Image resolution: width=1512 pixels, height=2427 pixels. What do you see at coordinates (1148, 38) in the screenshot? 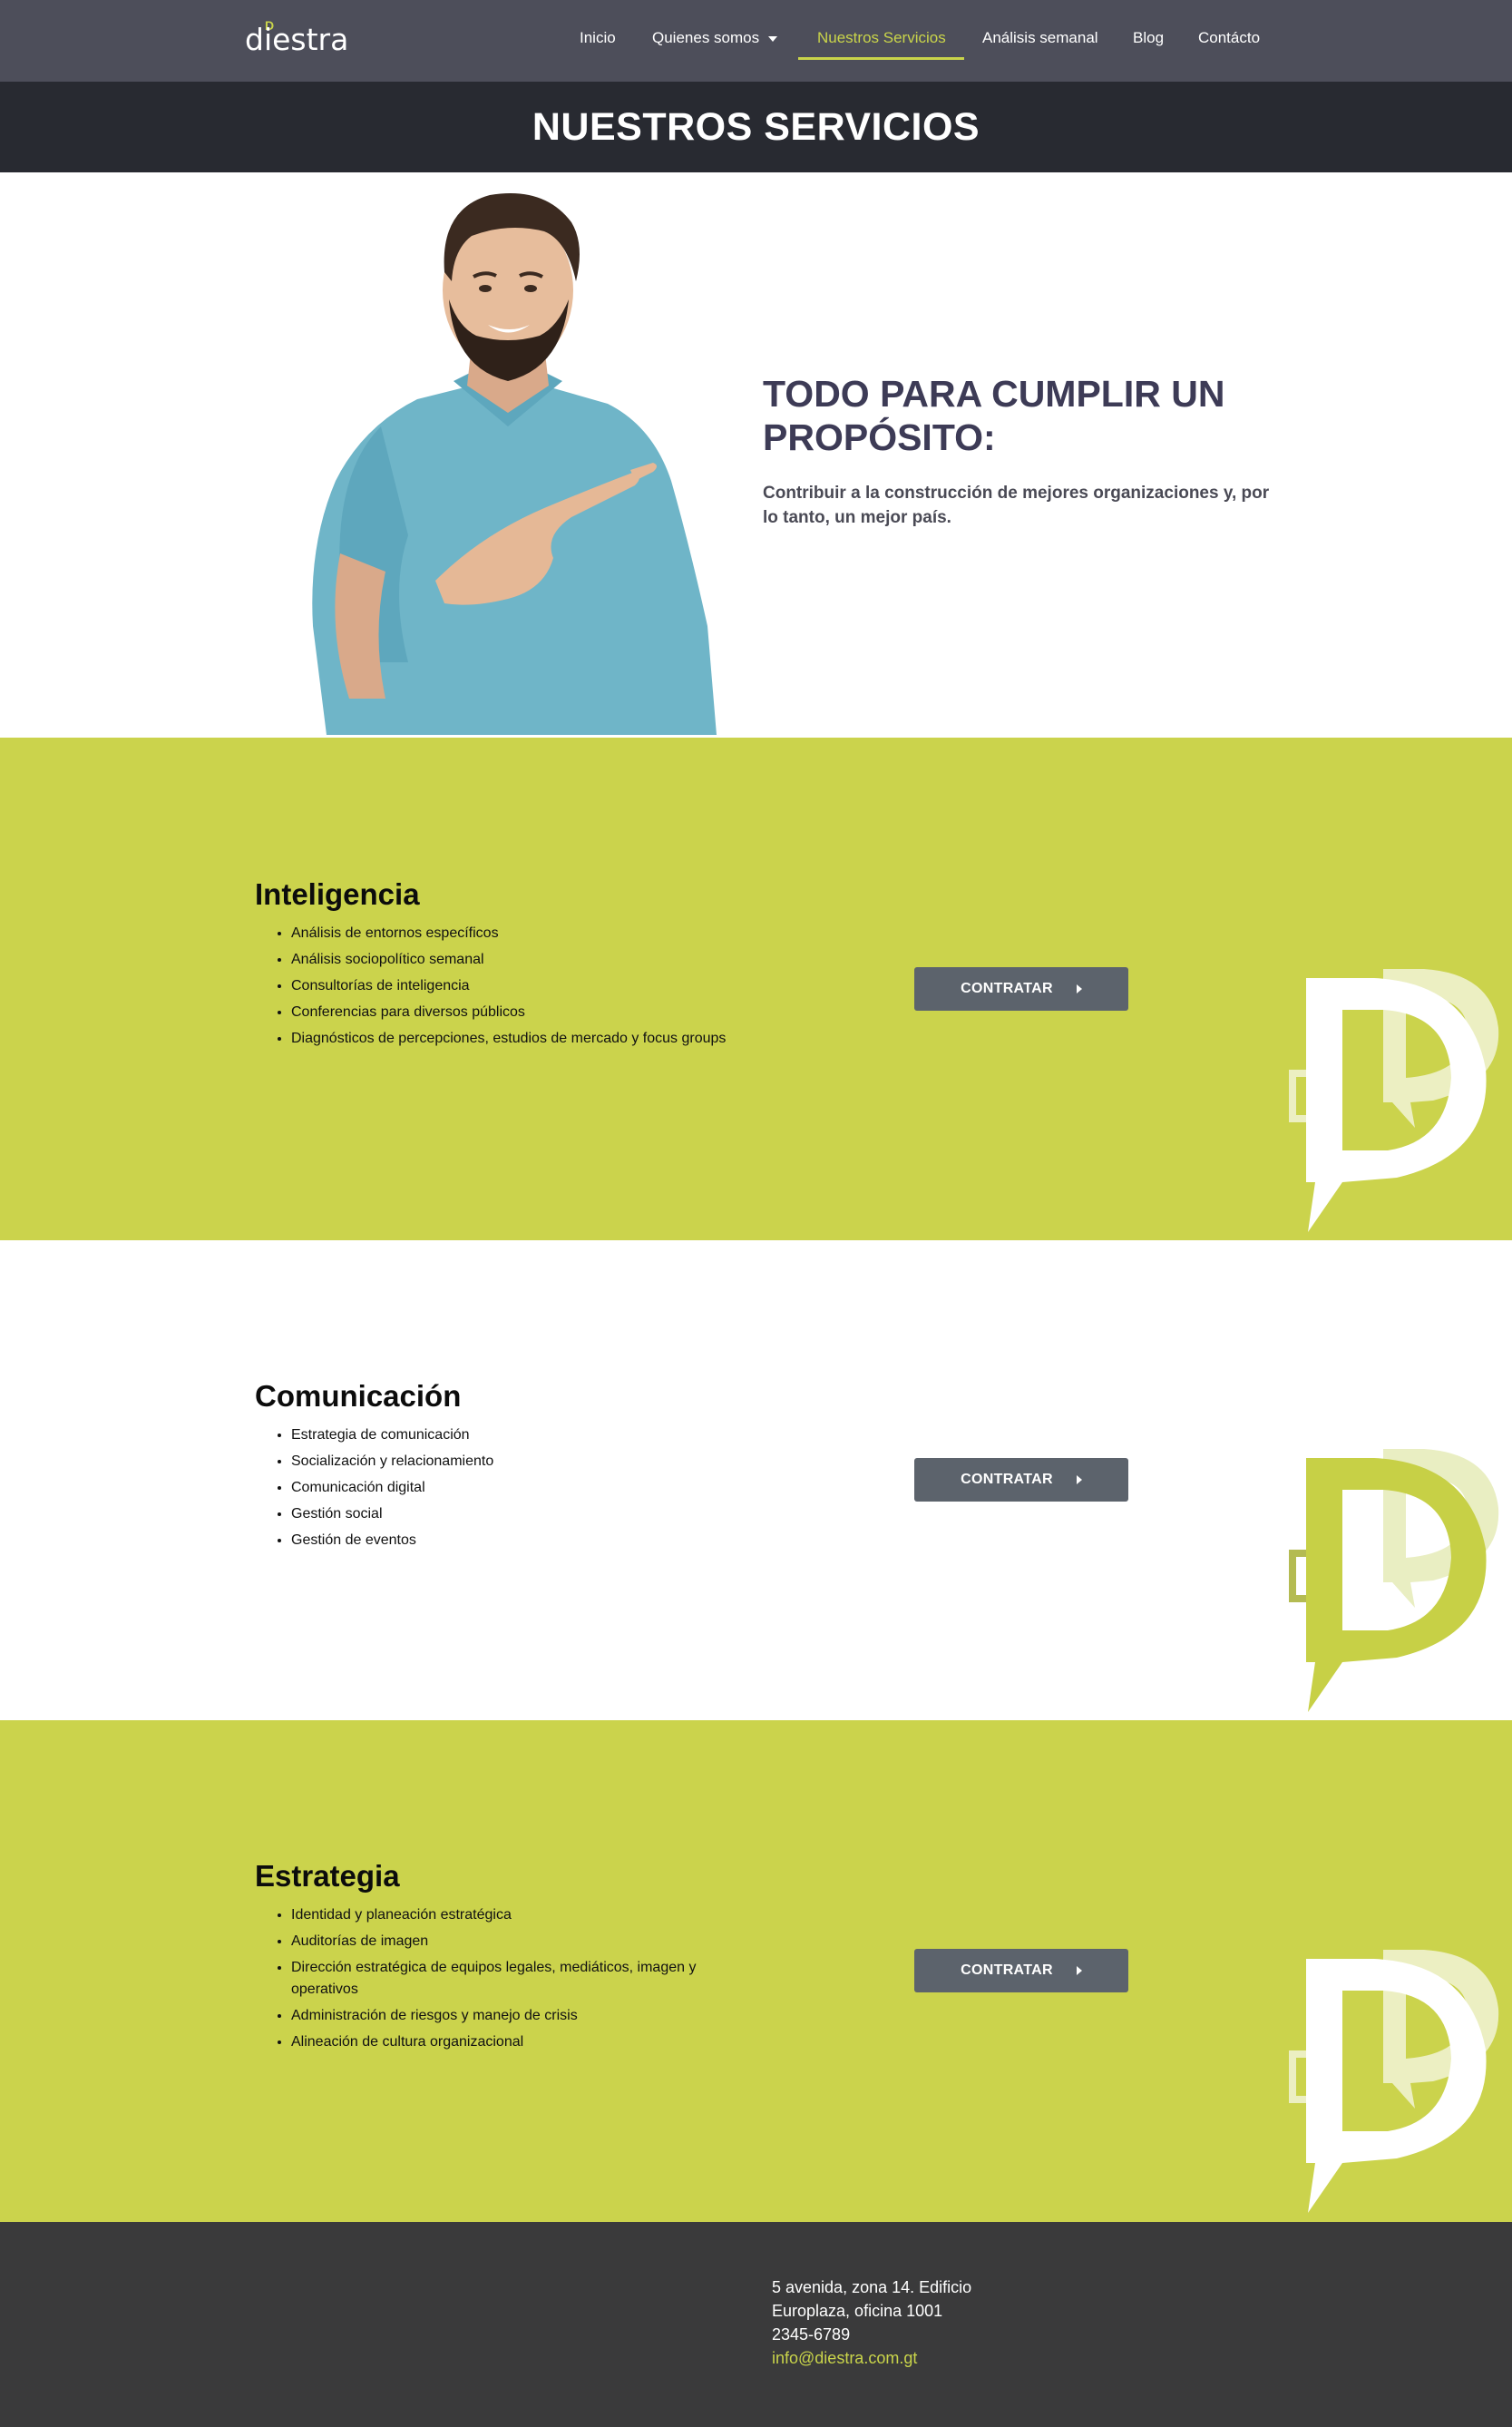
I see `nav-item-blog: Blog` at bounding box center [1148, 38].